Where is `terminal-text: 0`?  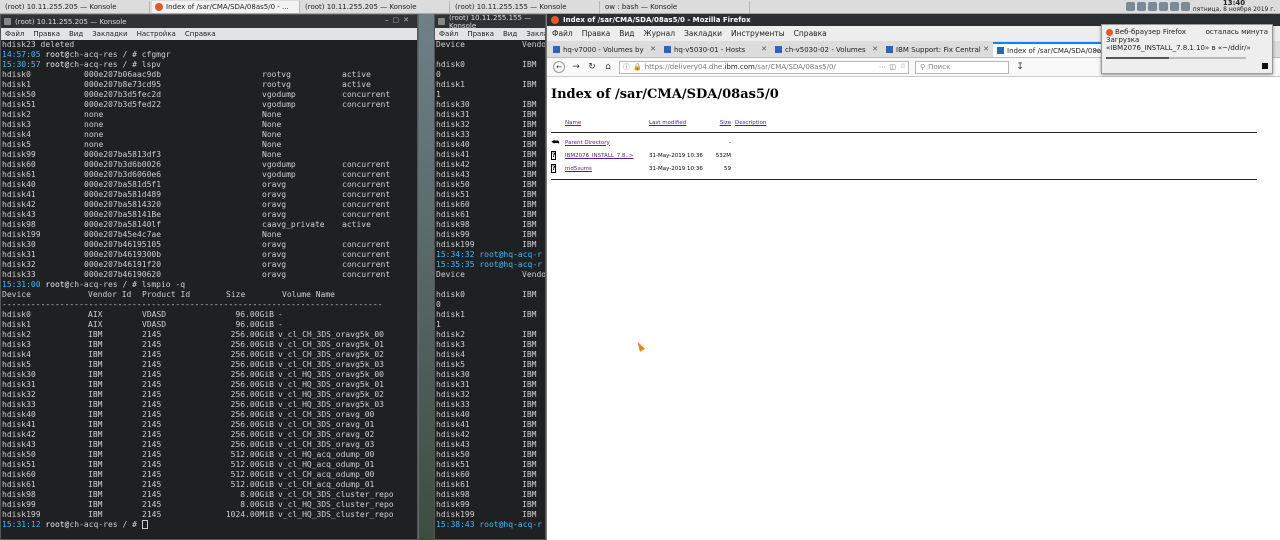
terminal-text: 0 is located at coordinates (438, 74).